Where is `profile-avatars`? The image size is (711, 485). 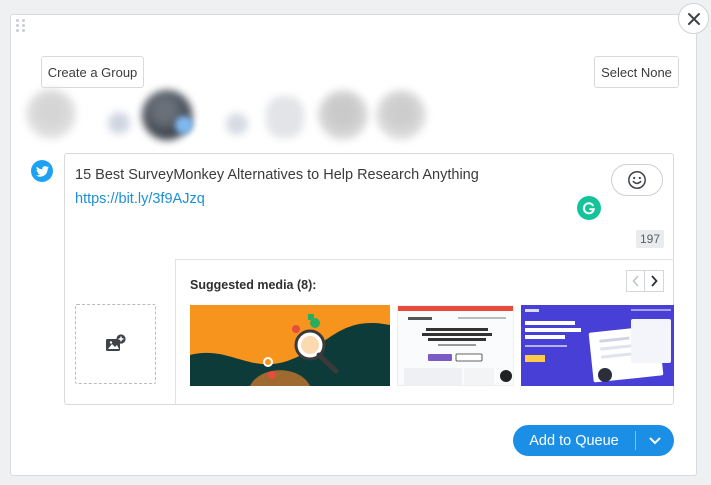
profile-avatars is located at coordinates (232, 114).